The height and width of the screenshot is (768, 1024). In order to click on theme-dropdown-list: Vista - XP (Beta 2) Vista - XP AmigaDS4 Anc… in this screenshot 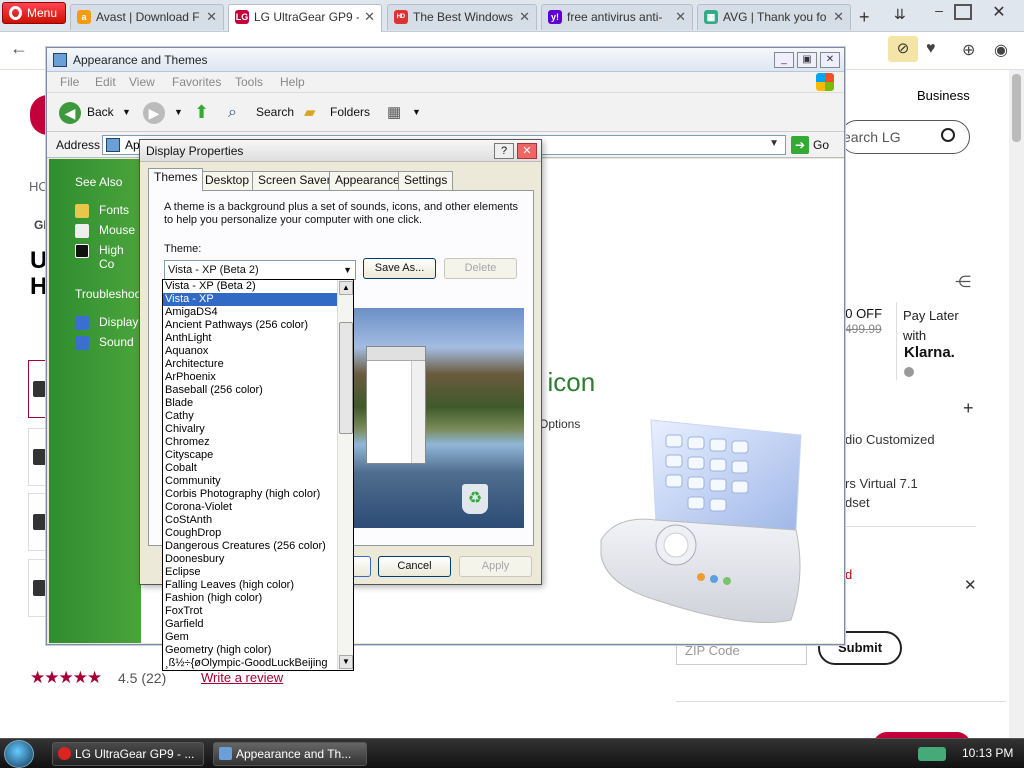, I will do `click(258, 475)`.